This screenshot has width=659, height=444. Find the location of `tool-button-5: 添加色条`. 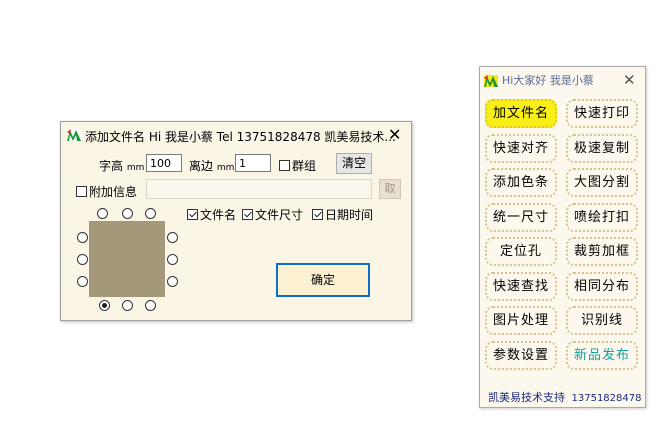

tool-button-5: 添加色条 is located at coordinates (521, 182).